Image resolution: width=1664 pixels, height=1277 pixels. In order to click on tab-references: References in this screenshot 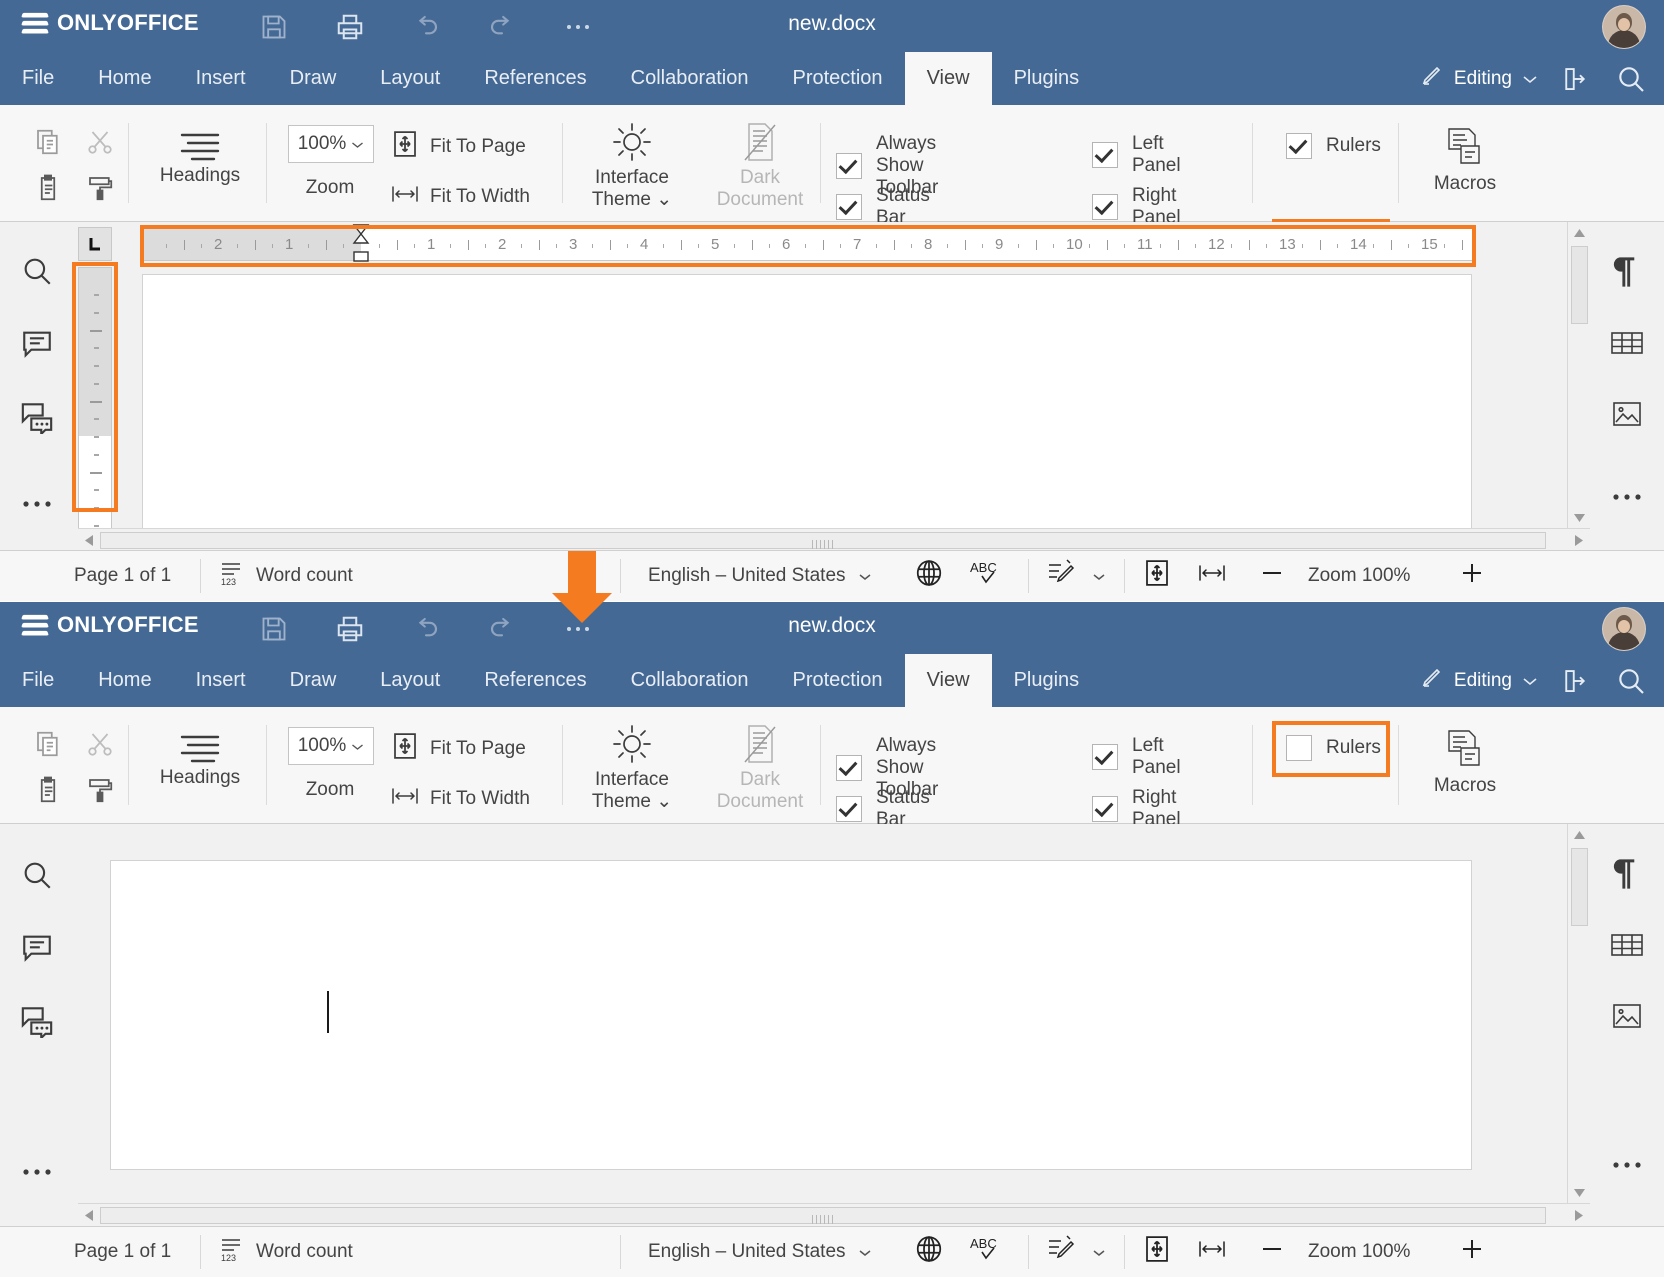, I will do `click(535, 78)`.